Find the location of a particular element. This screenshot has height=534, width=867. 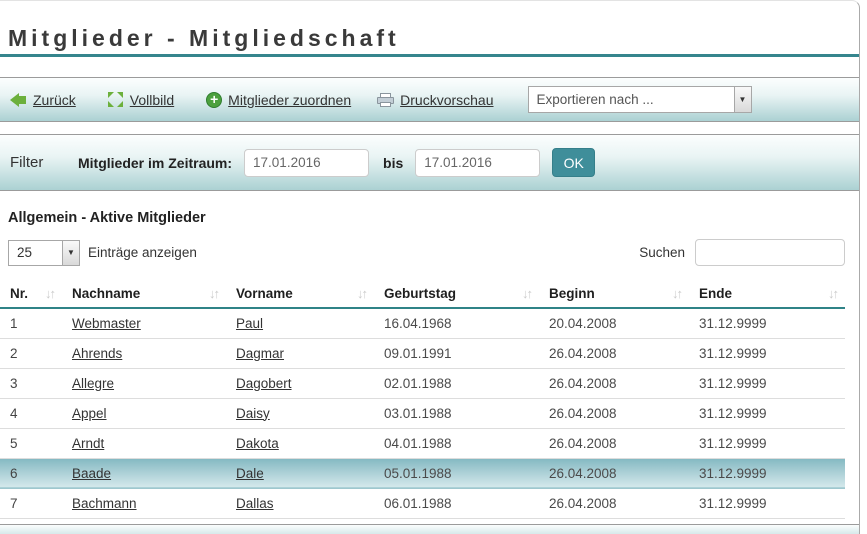

page-size-select: 25 ▼ is located at coordinates (44, 252).